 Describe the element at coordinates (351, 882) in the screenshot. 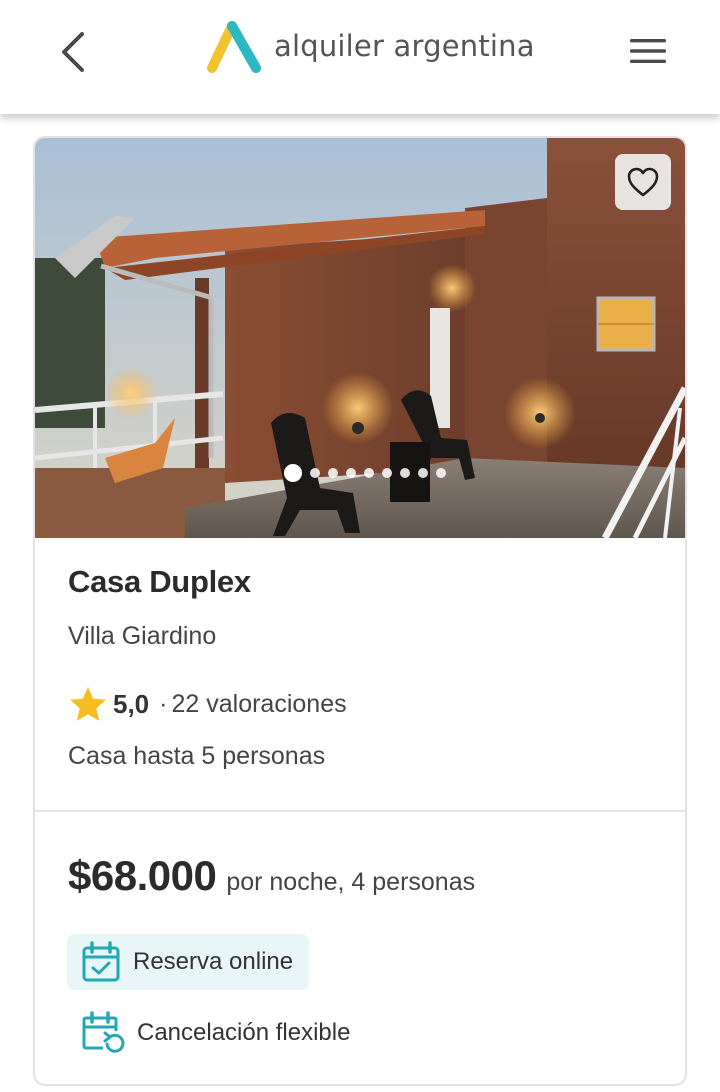

I see `price-note: por noche, 4 personas` at that location.